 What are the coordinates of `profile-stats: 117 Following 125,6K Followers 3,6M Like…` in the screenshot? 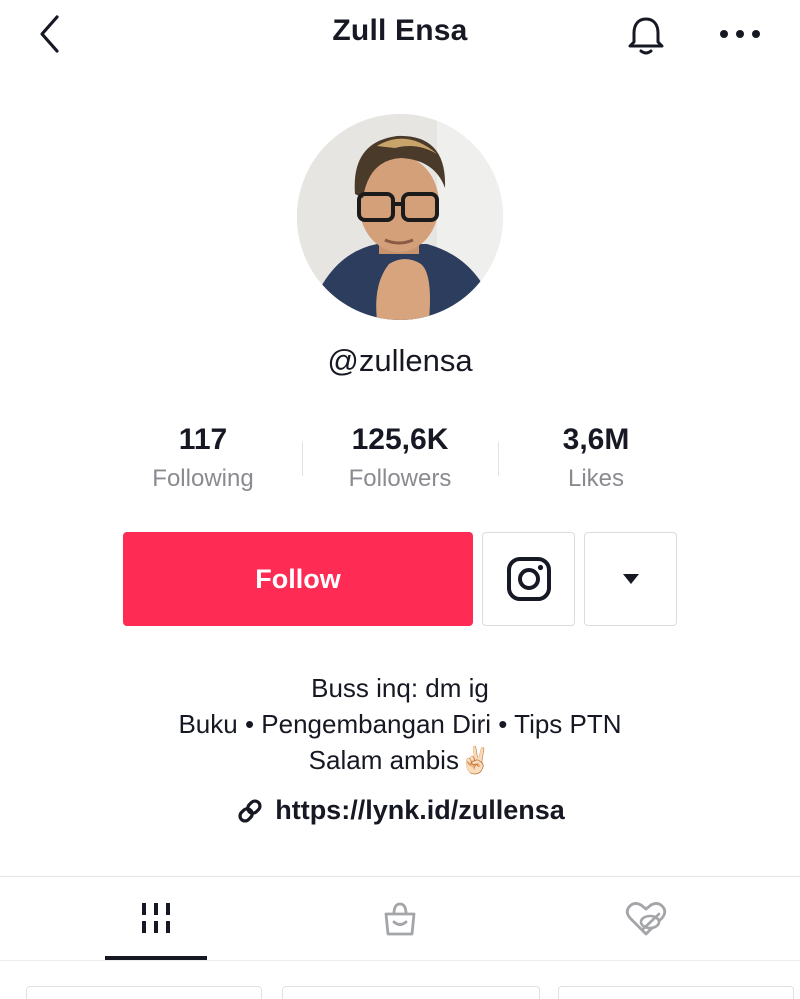 It's located at (400, 460).